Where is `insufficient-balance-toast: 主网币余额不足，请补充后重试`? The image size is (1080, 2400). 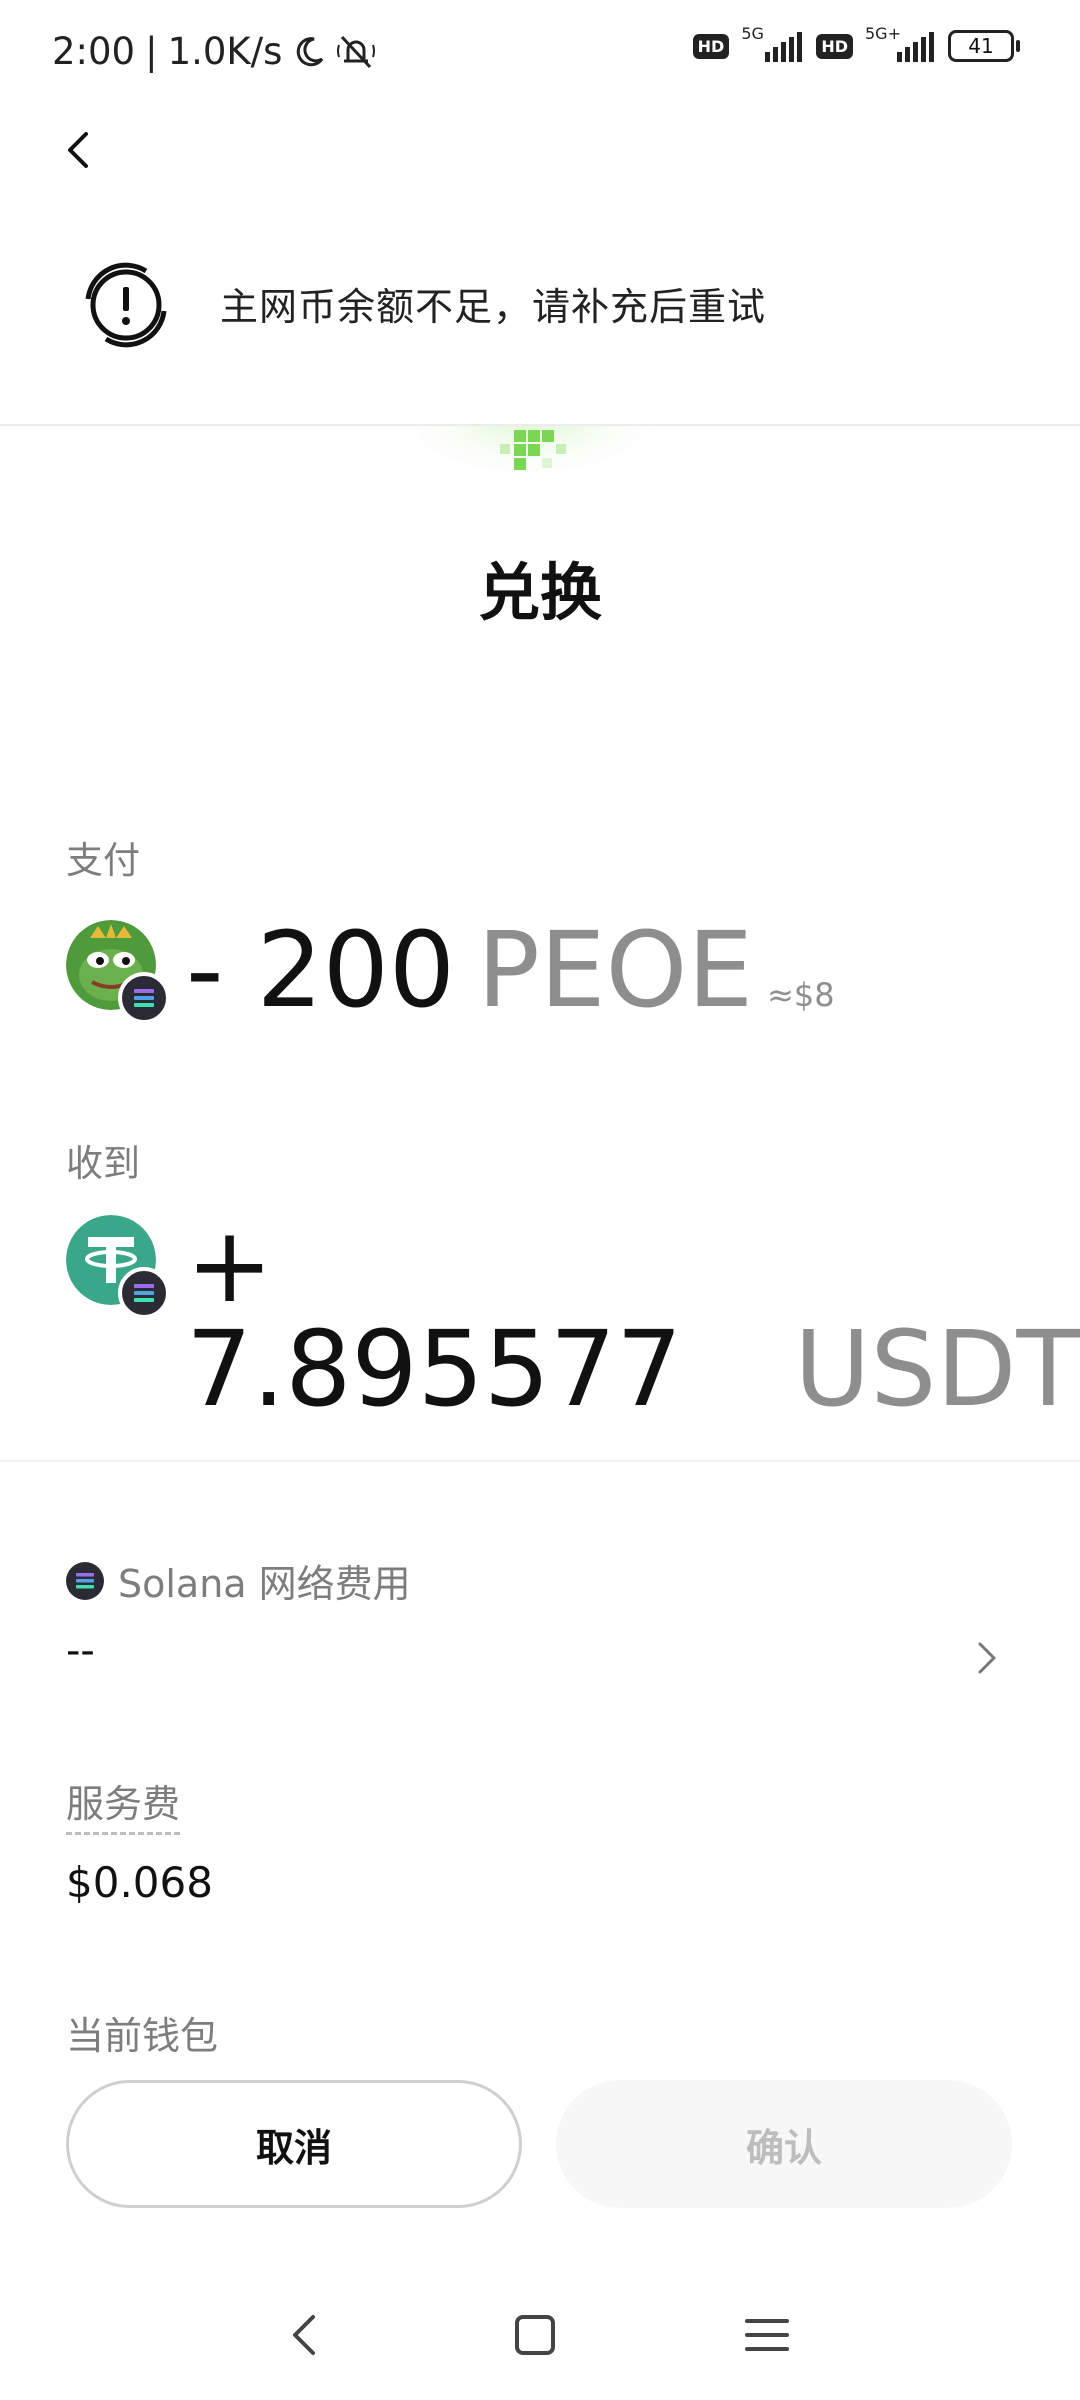 insufficient-balance-toast: 主网币余额不足，请补充后重试 is located at coordinates (540, 318).